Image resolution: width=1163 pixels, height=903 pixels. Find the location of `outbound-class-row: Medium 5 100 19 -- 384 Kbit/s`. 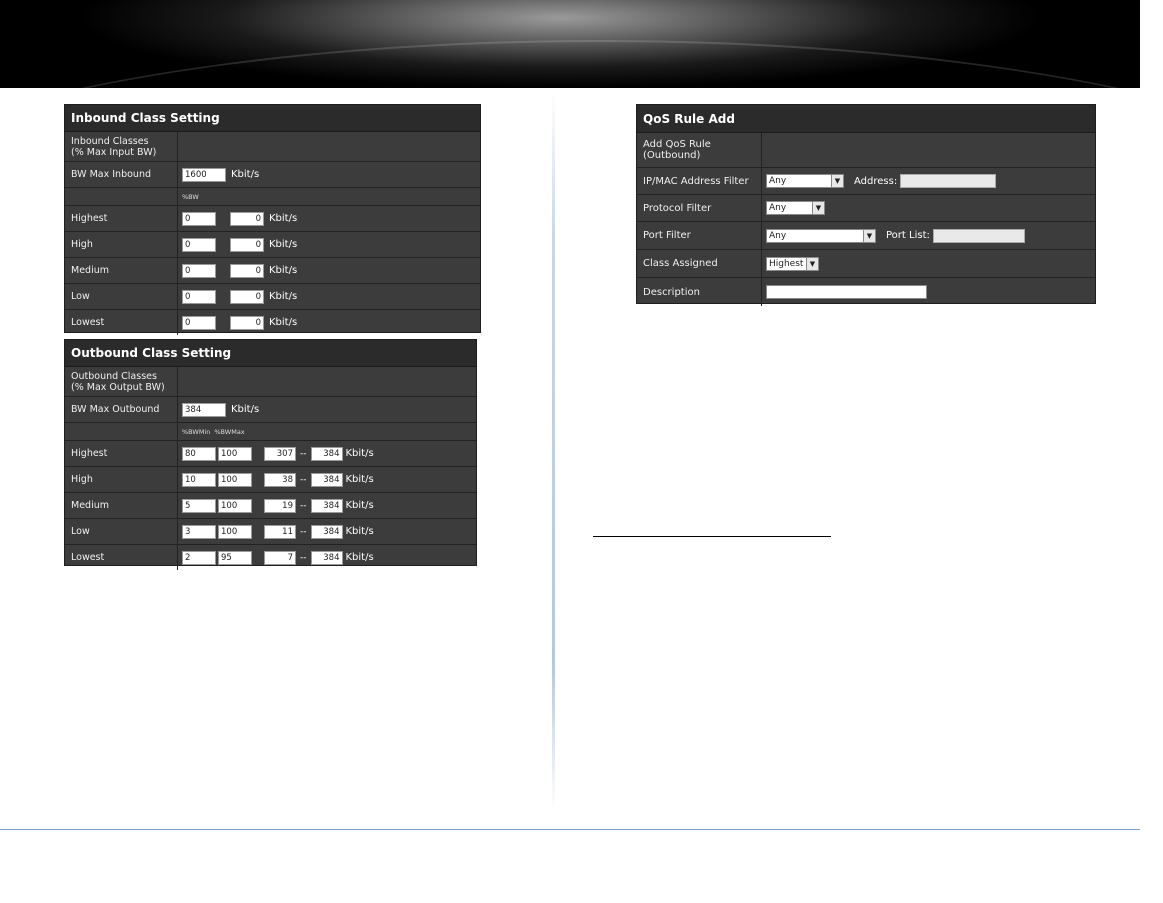

outbound-class-row: Medium 5 100 19 -- 384 Kbit/s is located at coordinates (270, 506).